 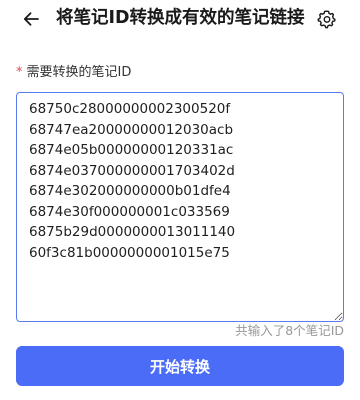 I want to click on ids-field-label-text: 需要转换的笔记ID, so click(x=79, y=72).